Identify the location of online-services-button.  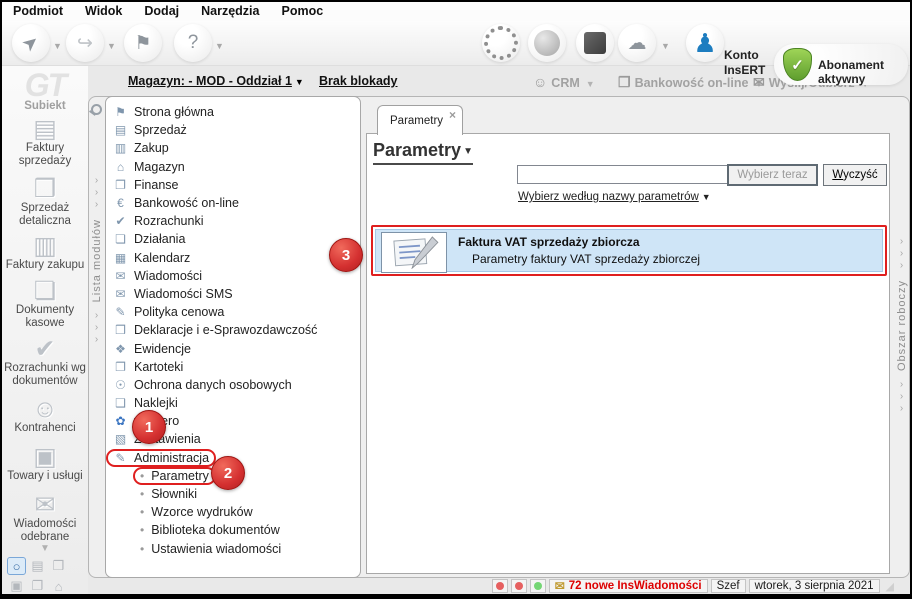
(547, 43).